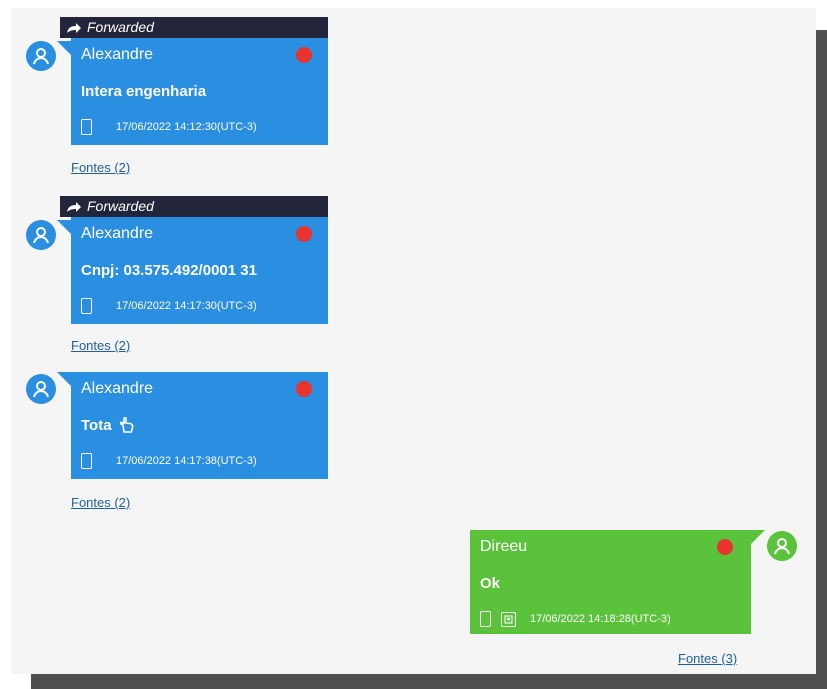 The width and height of the screenshot is (827, 689). I want to click on sender-name: Direeu, so click(504, 546).